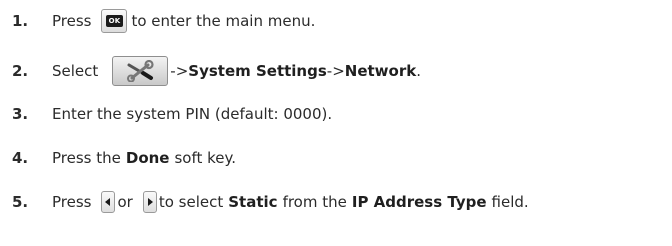 The width and height of the screenshot is (672, 246). What do you see at coordinates (314, 202) in the screenshot?
I see `step-text: from the` at bounding box center [314, 202].